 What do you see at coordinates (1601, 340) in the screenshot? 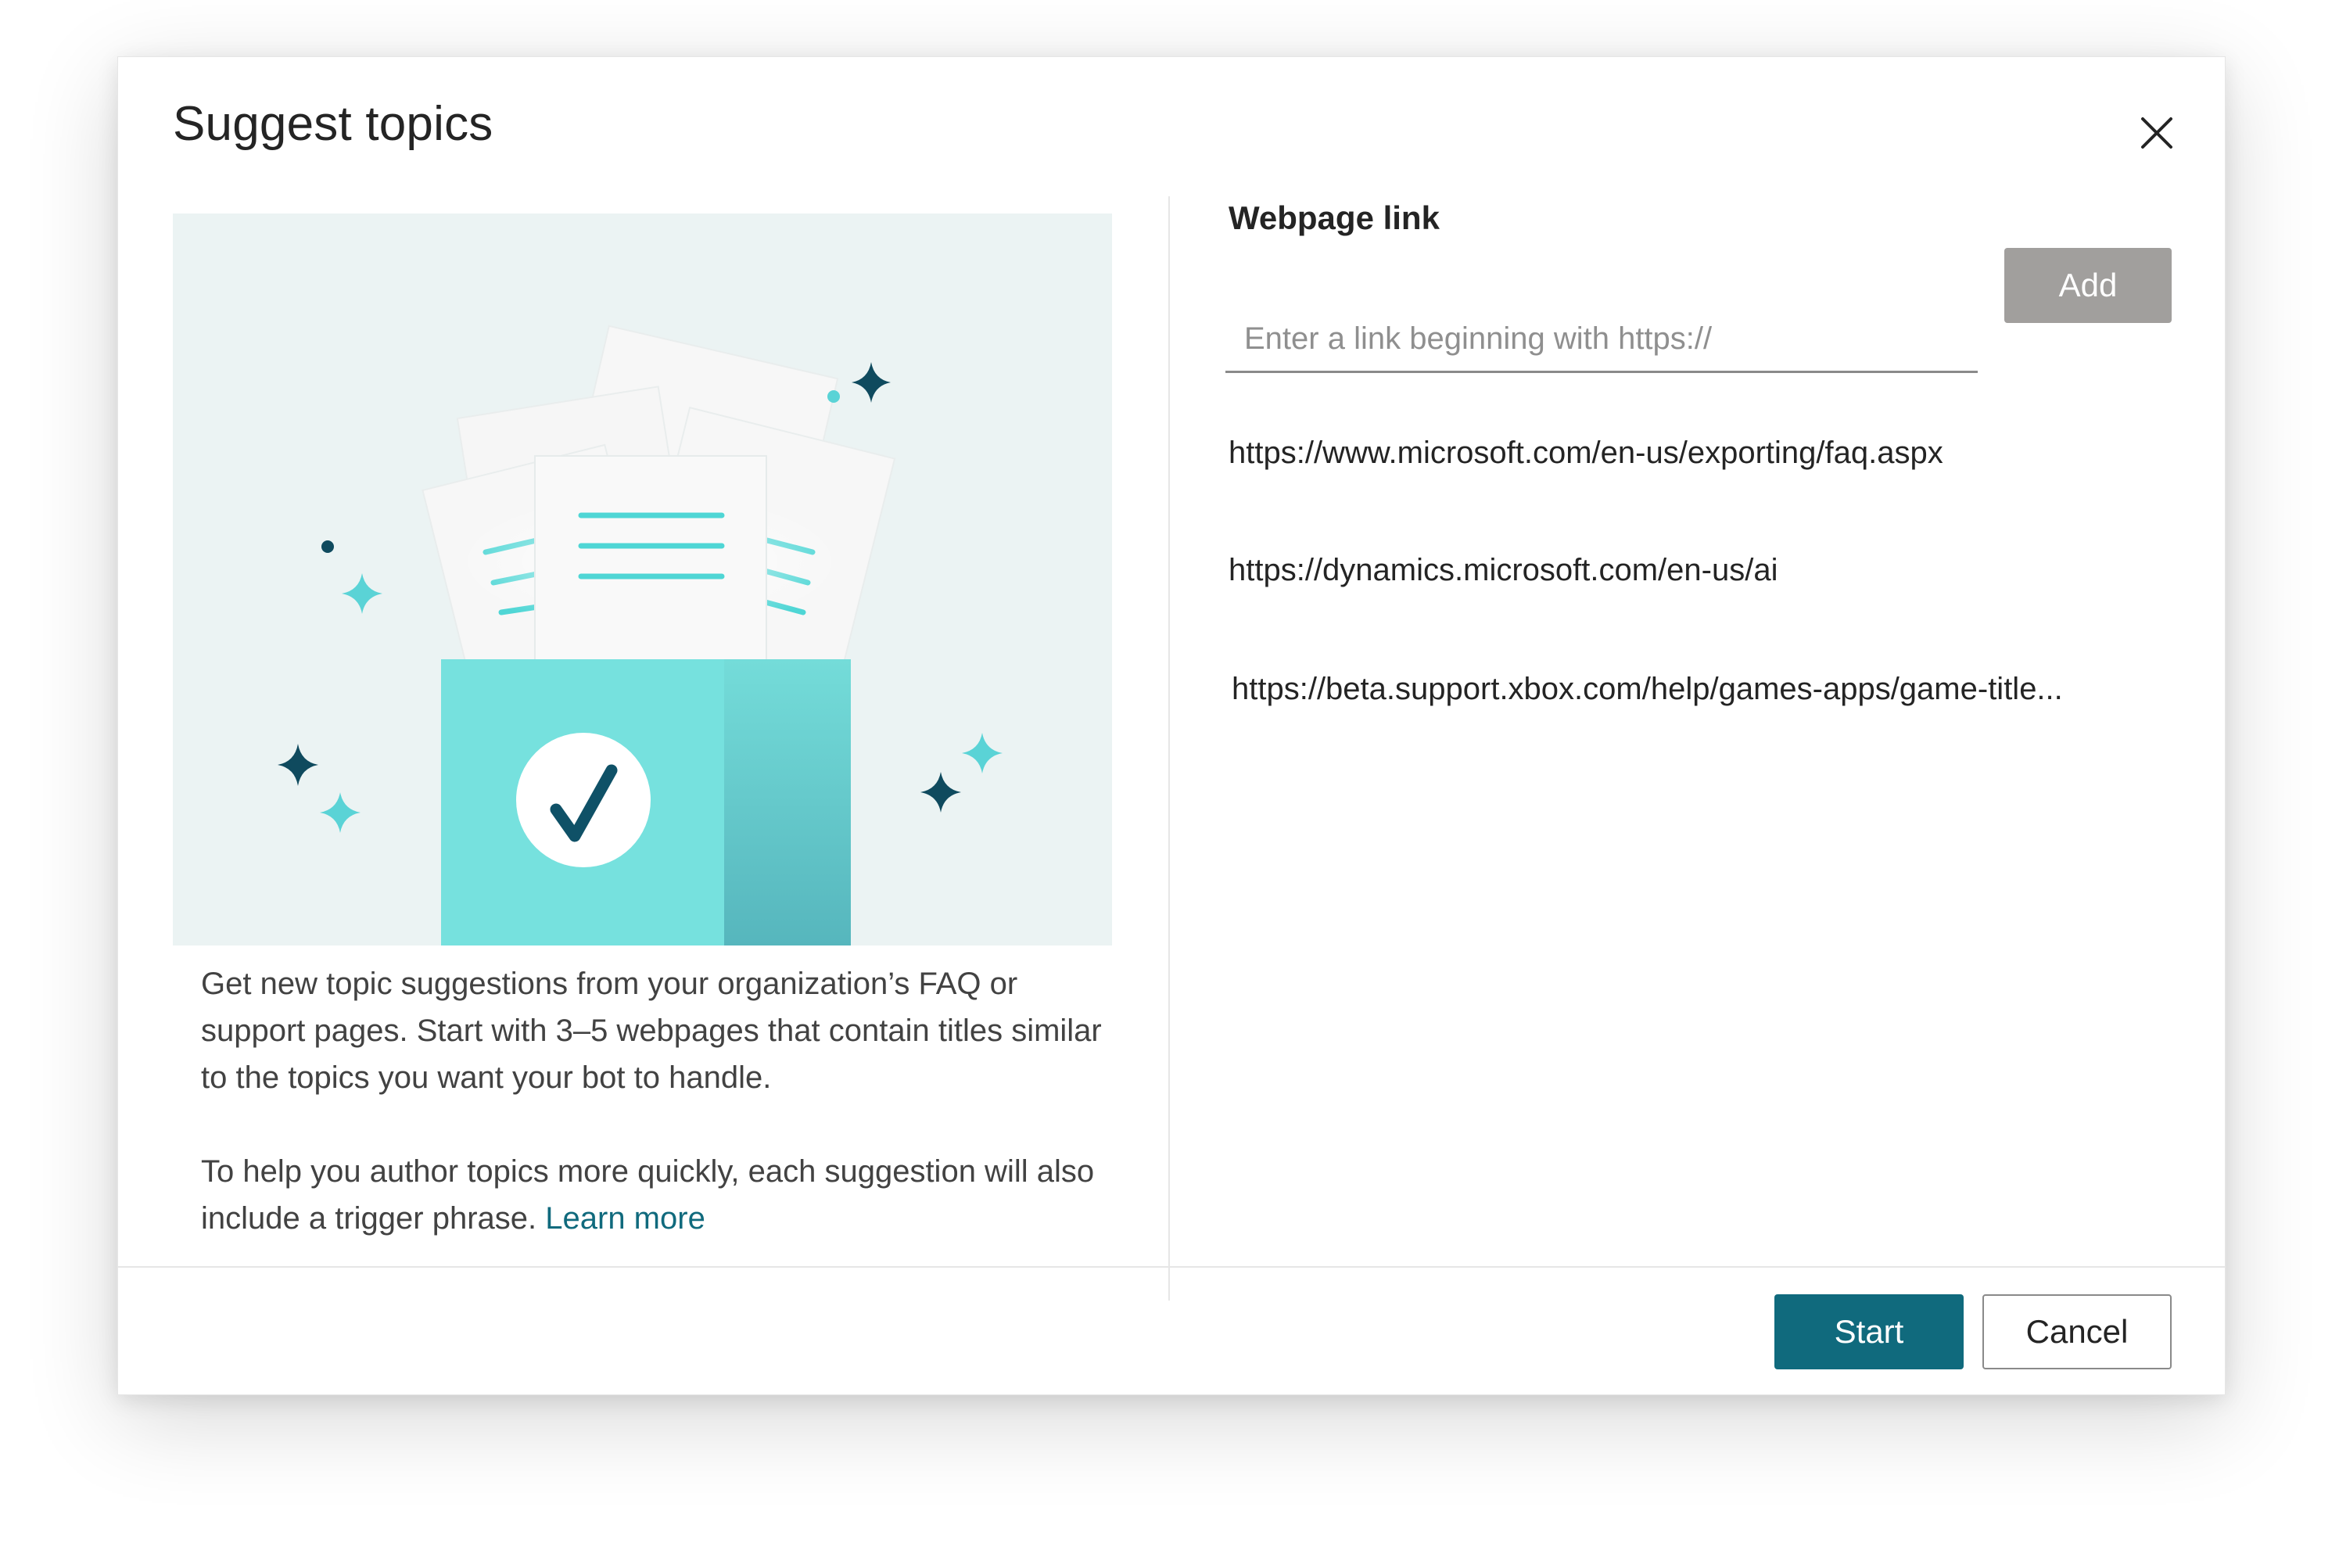
I see `webpage-link-input` at bounding box center [1601, 340].